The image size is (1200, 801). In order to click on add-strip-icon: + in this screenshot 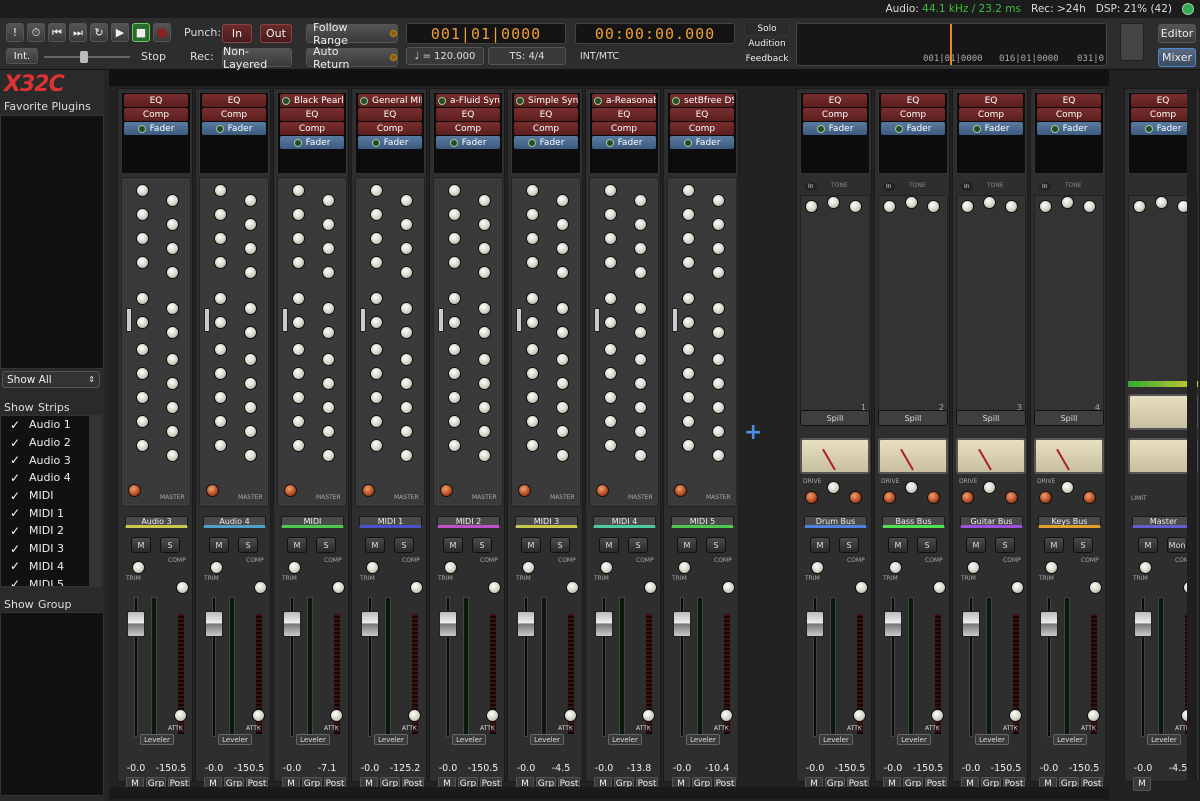, I will do `click(753, 432)`.